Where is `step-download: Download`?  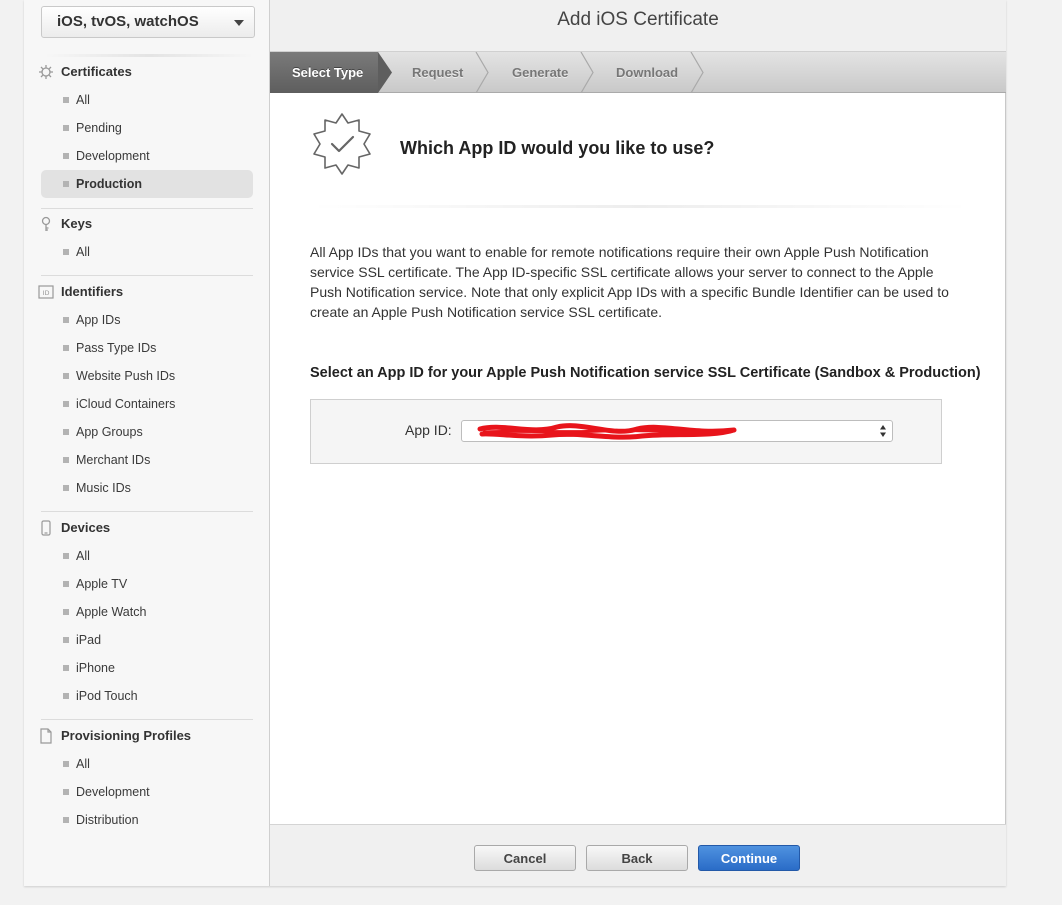 step-download: Download is located at coordinates (646, 72).